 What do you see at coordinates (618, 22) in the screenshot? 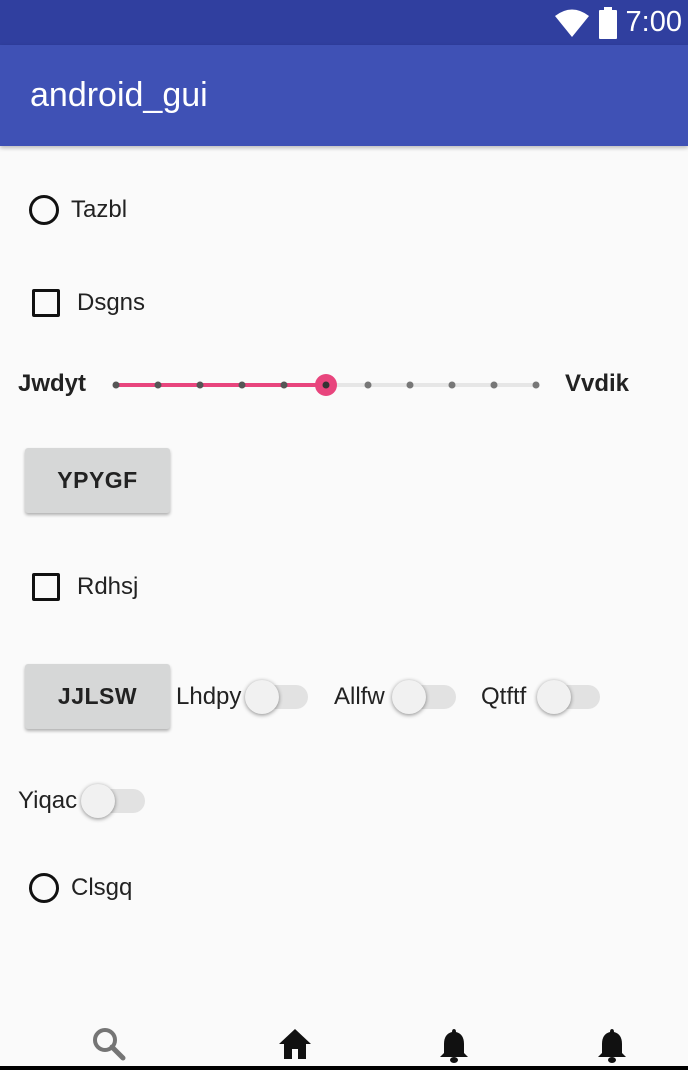
I see `status-icons: 7:00` at bounding box center [618, 22].